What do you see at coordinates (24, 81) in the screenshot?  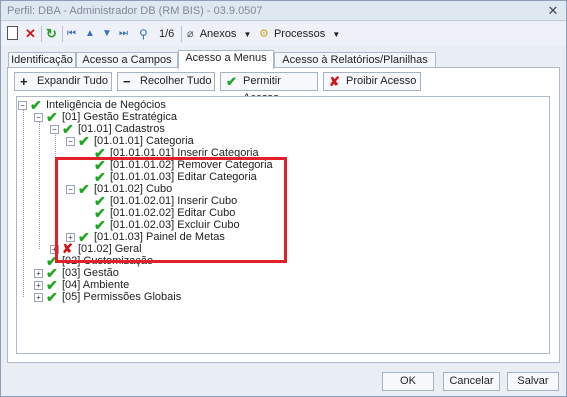 I see `plus-icon: +` at bounding box center [24, 81].